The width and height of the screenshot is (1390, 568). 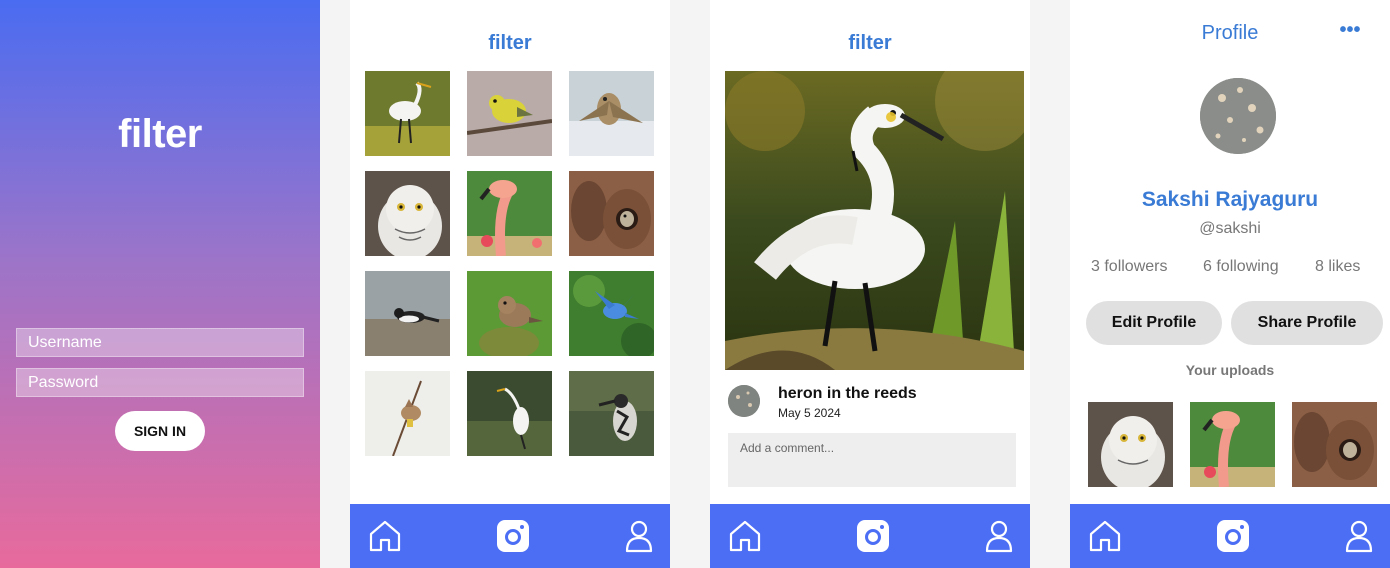 I want to click on uploads-heading: Your uploads, so click(x=1230, y=370).